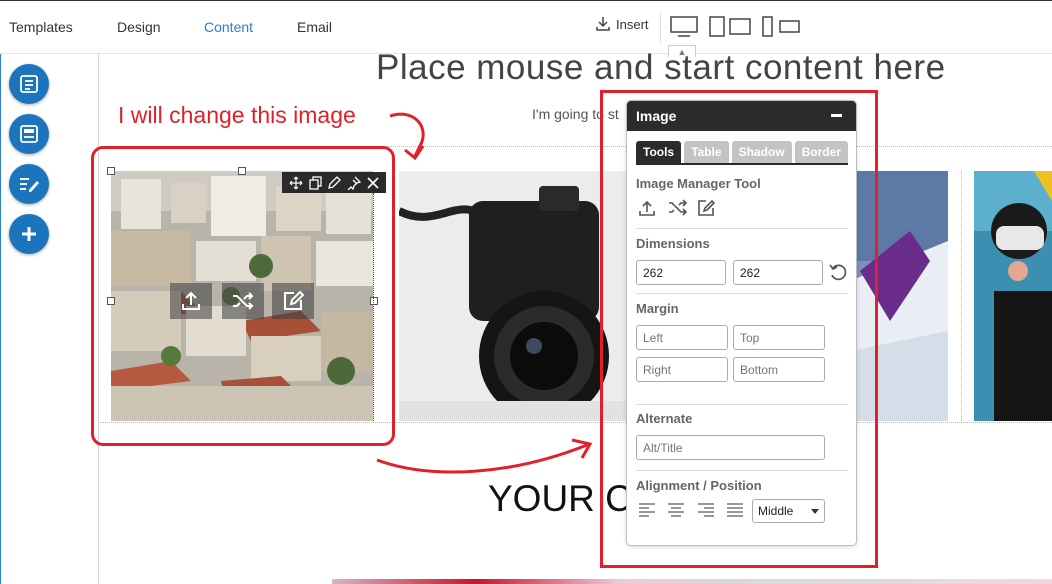  What do you see at coordinates (526, 28) in the screenshot?
I see `top-bar: Templates Design Content Email Insert ▲` at bounding box center [526, 28].